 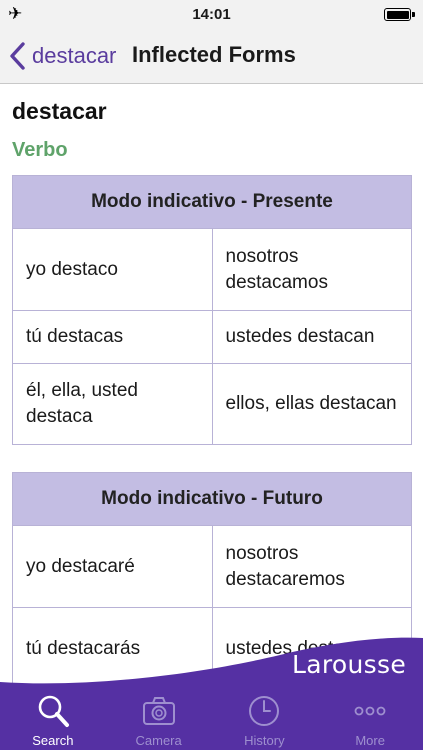 What do you see at coordinates (40, 150) in the screenshot?
I see `part-of-speech: Verbo` at bounding box center [40, 150].